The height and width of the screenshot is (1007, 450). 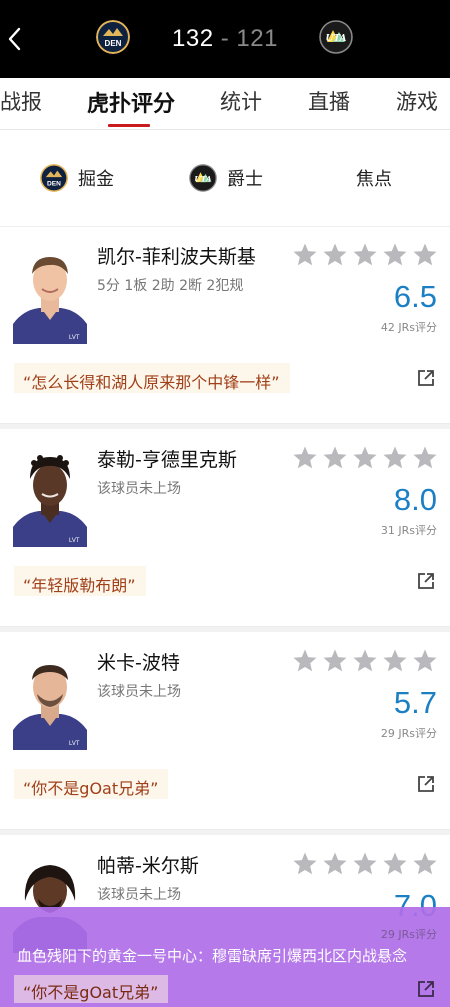 What do you see at coordinates (193, 38) in the screenshot?
I see `home-score: 132` at bounding box center [193, 38].